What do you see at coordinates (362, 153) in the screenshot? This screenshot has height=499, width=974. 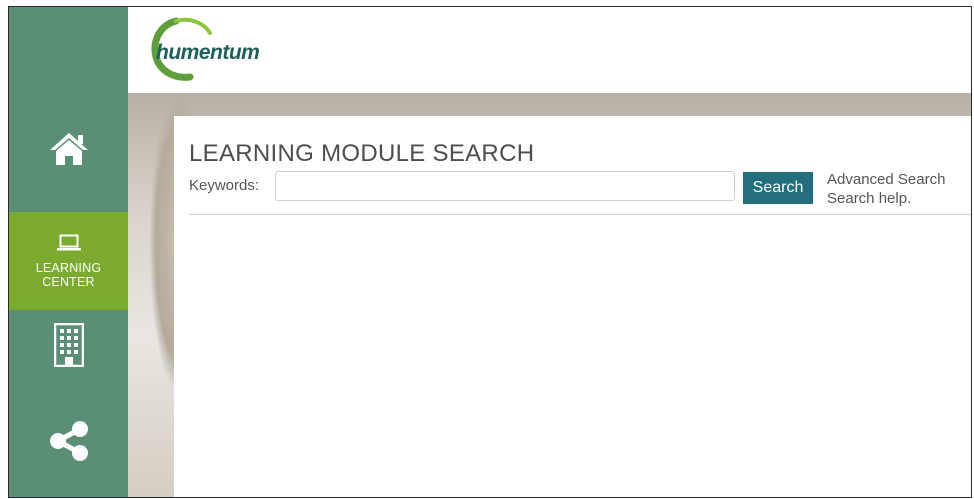 I see `page-title: LEARNING MODULE SEARCH` at bounding box center [362, 153].